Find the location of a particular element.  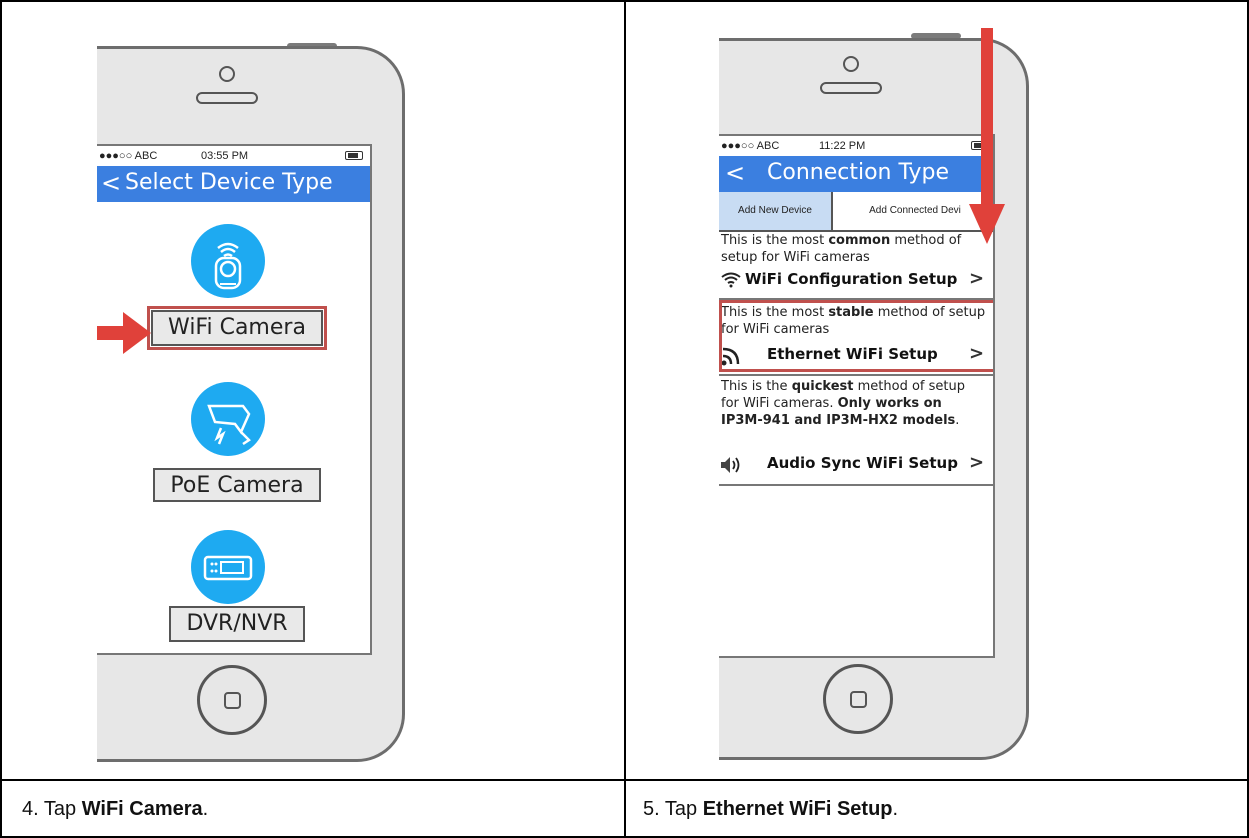

dvr-icon is located at coordinates (228, 567).